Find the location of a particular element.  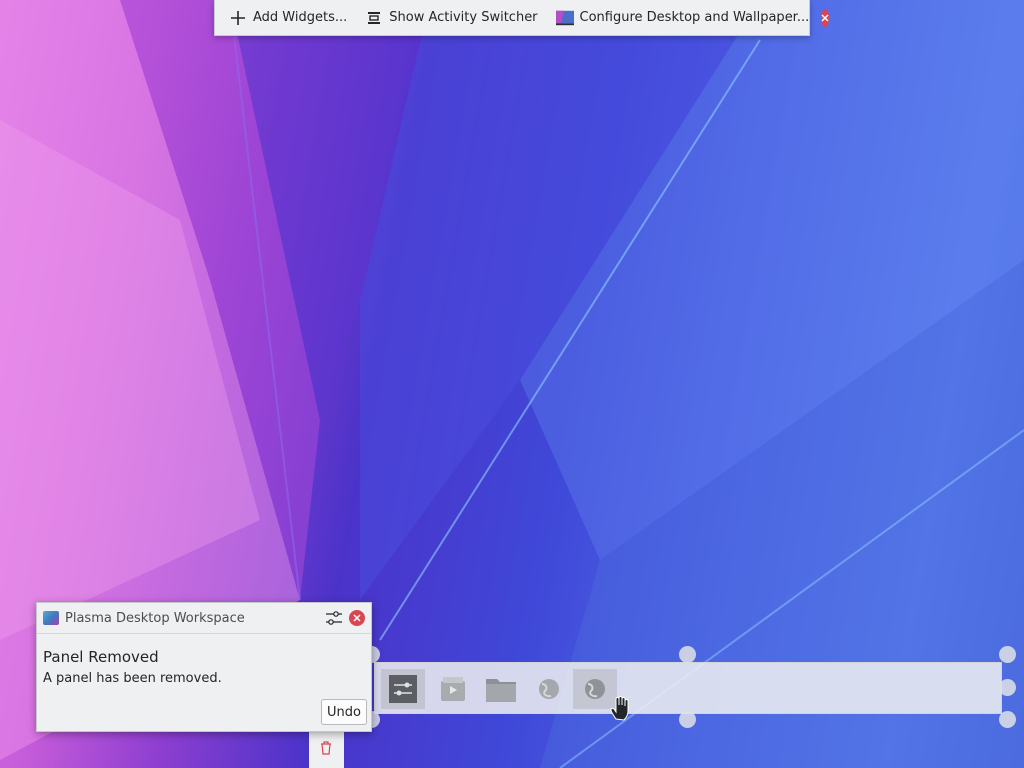

close-toolbox-button is located at coordinates (825, 17).